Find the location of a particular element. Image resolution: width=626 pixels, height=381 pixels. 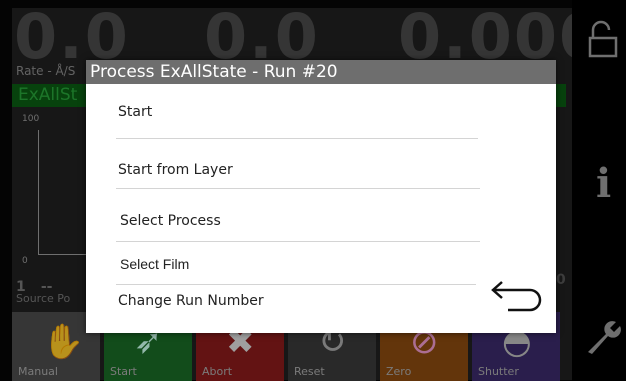

menu-item-start-from-layer: Start from Layer is located at coordinates (175, 170).